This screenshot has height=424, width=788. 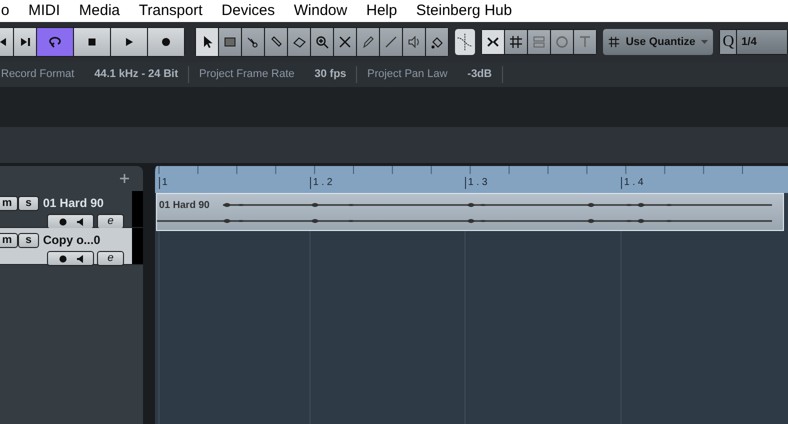 I want to click on cursor-button, so click(x=585, y=42).